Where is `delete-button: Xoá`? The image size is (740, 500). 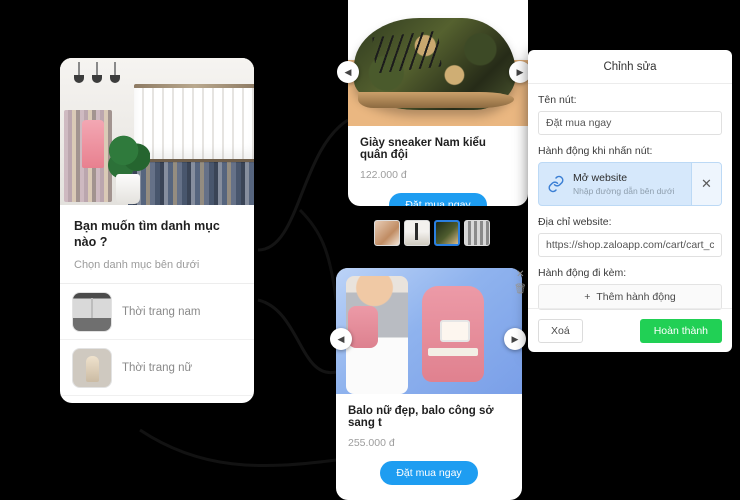
delete-button: Xoá is located at coordinates (560, 330).